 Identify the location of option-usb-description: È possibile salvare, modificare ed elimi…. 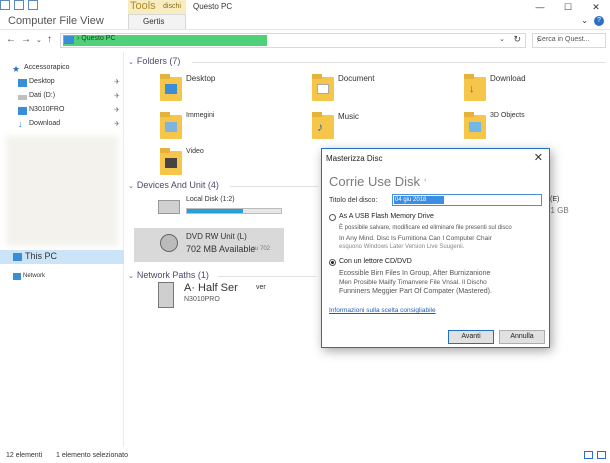
(425, 228).